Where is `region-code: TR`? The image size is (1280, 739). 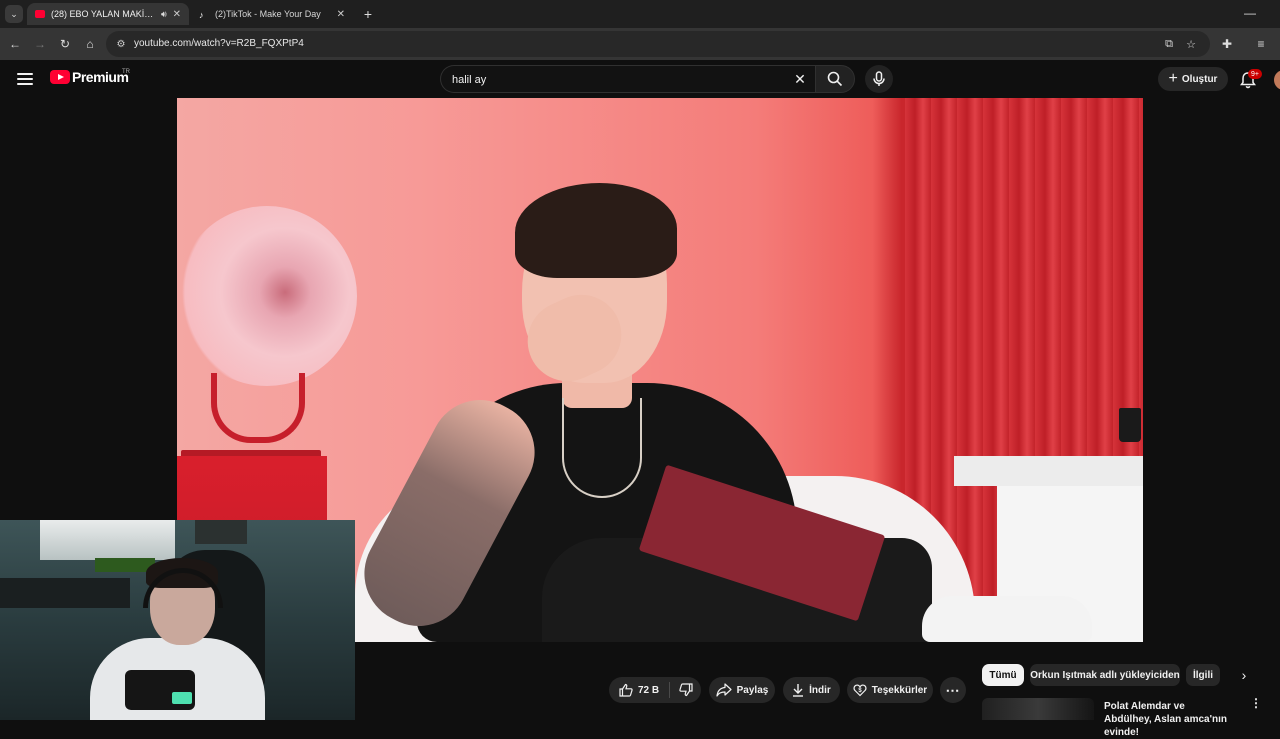
region-code: TR is located at coordinates (126, 72).